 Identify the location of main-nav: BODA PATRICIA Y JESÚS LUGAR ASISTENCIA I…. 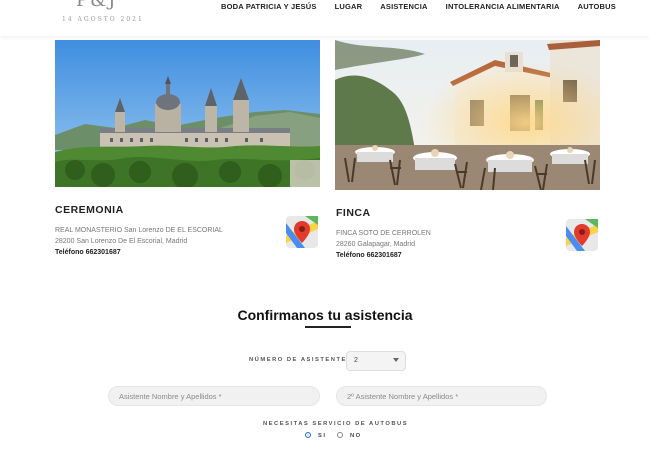
(418, 6).